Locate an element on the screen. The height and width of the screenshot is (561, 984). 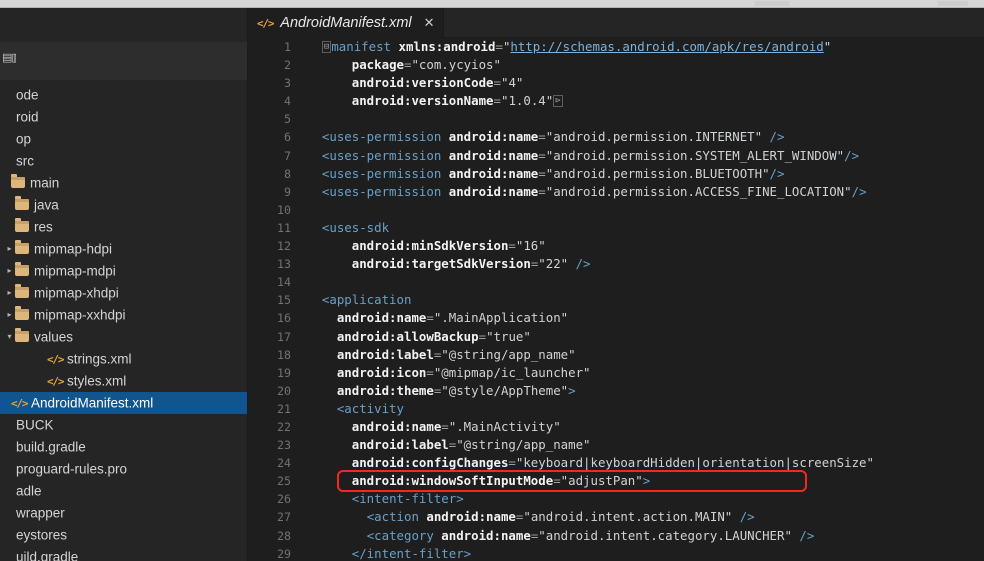
line-number: 14 is located at coordinates (284, 282).